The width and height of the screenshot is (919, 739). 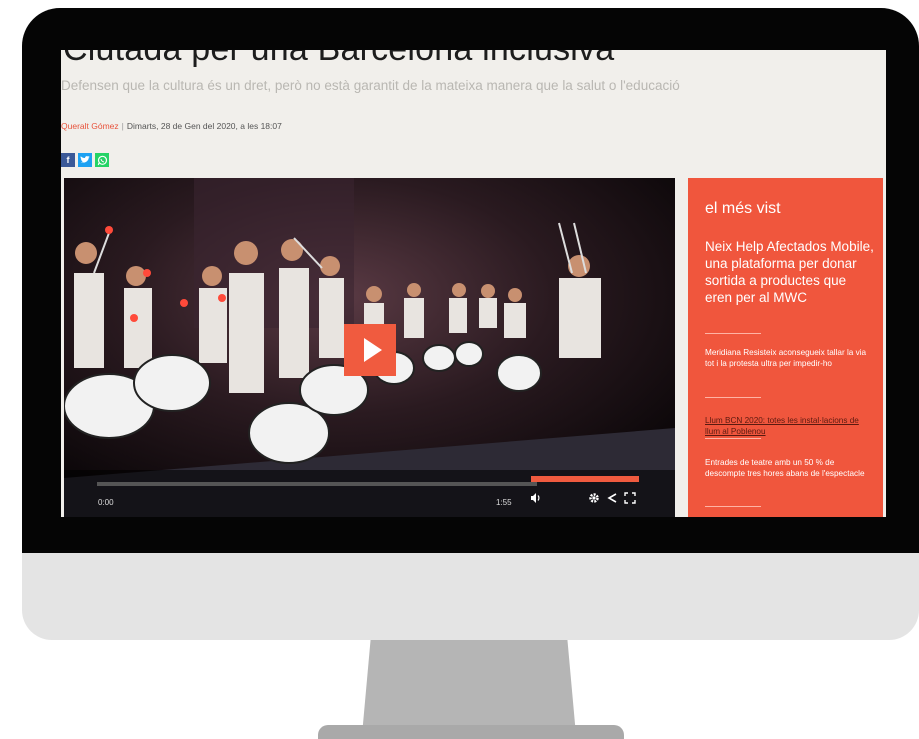 What do you see at coordinates (469, 687) in the screenshot?
I see `monitor-stand` at bounding box center [469, 687].